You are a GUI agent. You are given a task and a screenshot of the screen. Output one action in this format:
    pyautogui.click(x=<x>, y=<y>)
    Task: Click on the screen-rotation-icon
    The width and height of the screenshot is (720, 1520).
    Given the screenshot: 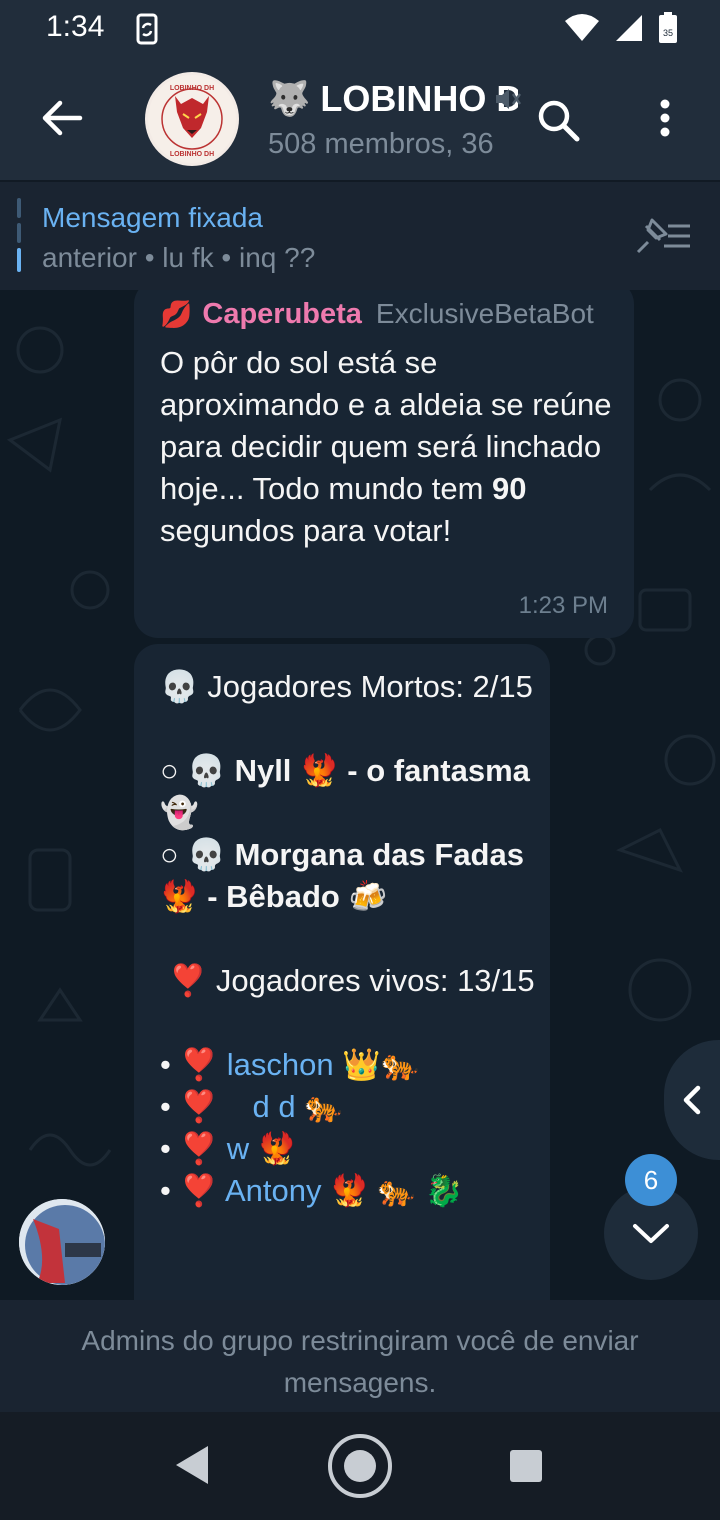 What is the action you would take?
    pyautogui.click(x=147, y=29)
    